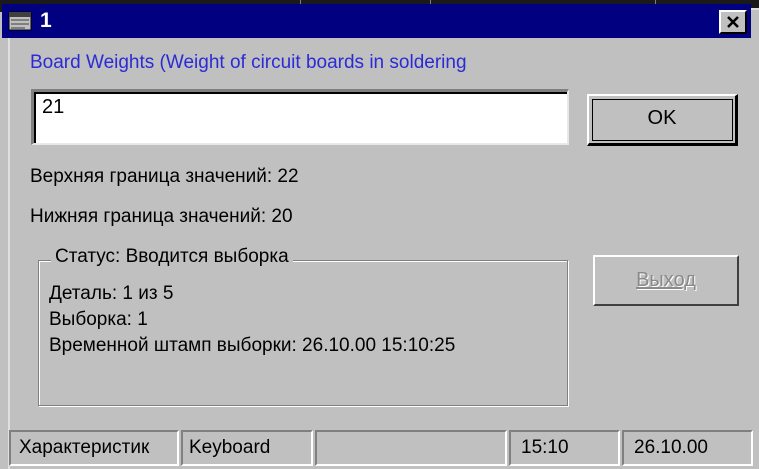 The height and width of the screenshot is (469, 759). What do you see at coordinates (161, 216) in the screenshot?
I see `lower-limit-text: Нижняя граница значений: 20` at bounding box center [161, 216].